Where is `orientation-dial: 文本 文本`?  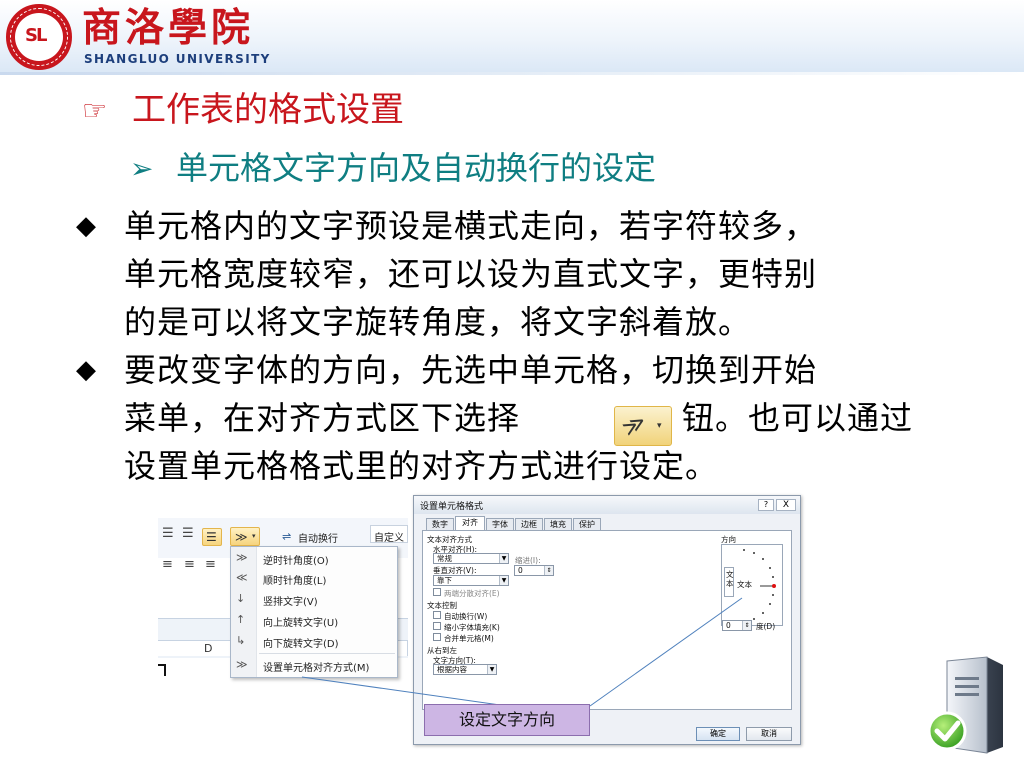
orientation-dial: 文本 文本 is located at coordinates (752, 585).